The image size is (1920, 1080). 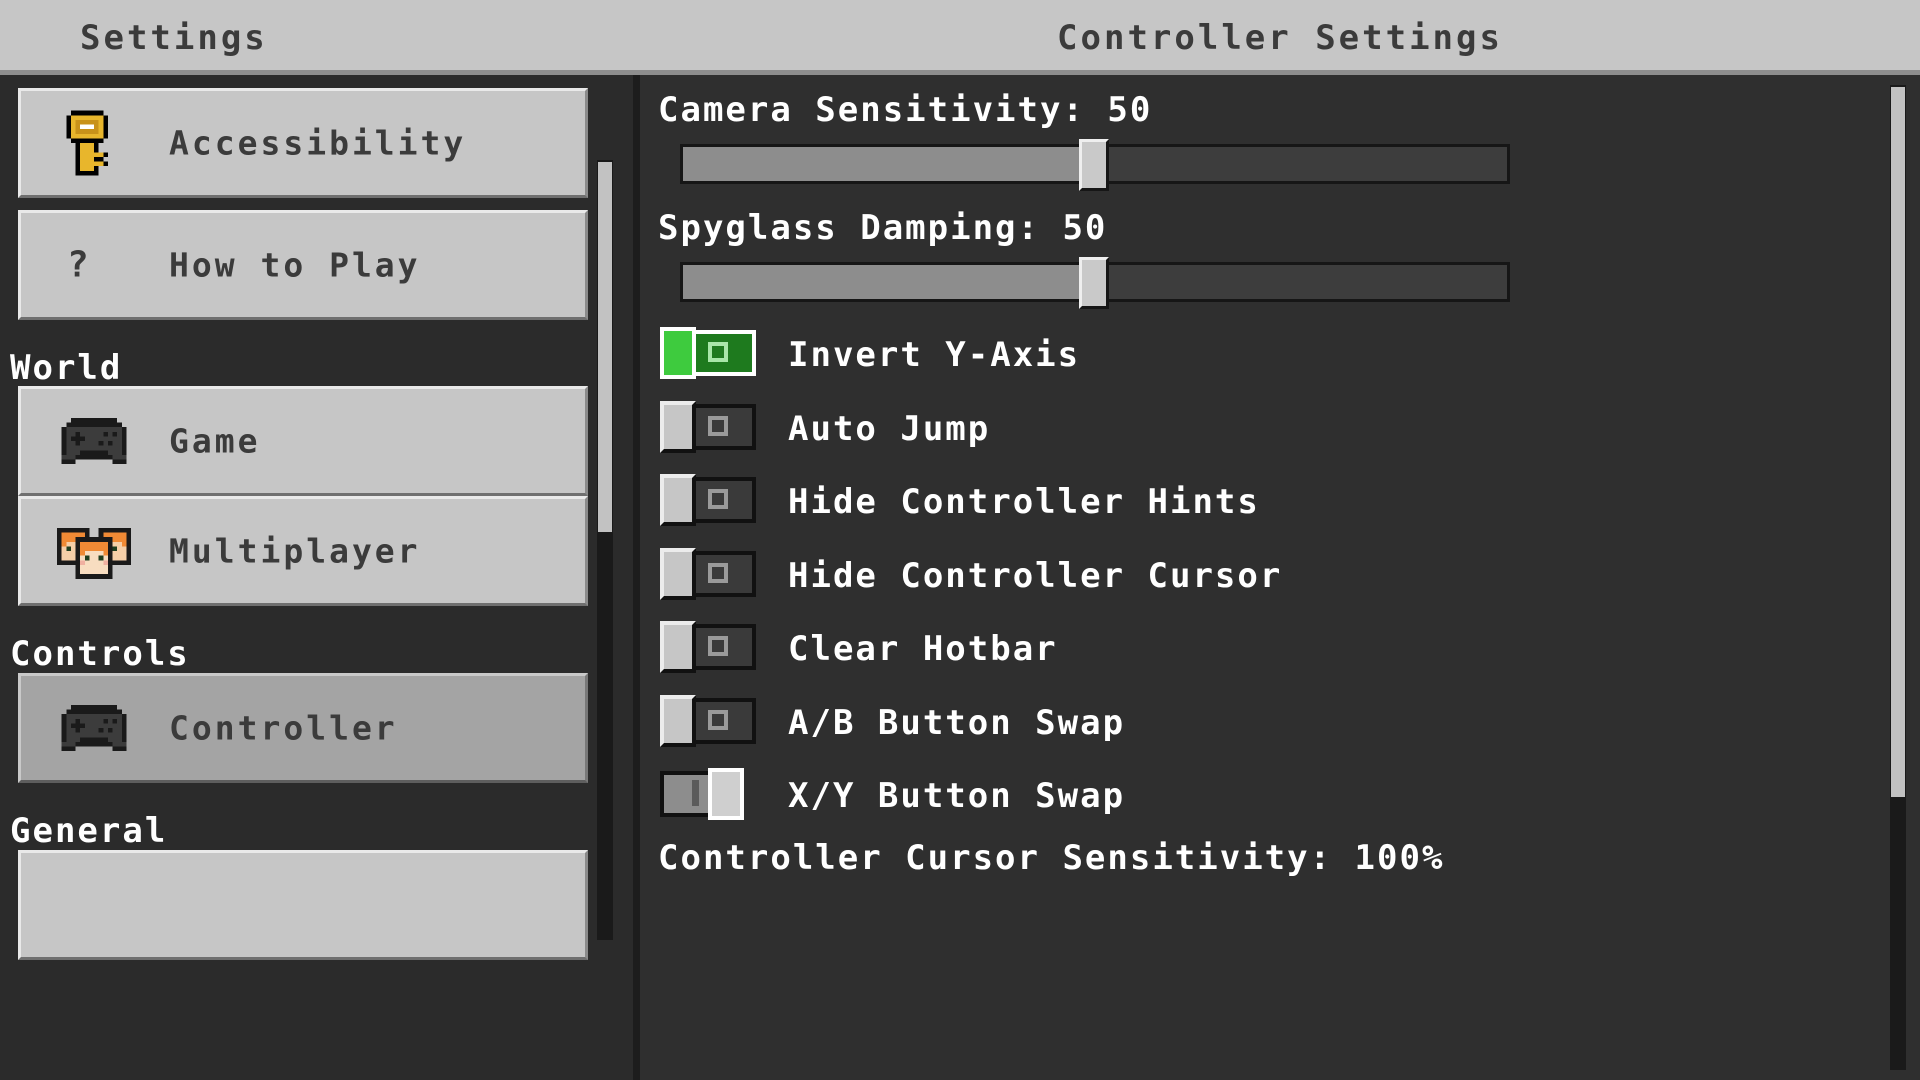 I want to click on auto-jump-toggle, so click(x=708, y=427).